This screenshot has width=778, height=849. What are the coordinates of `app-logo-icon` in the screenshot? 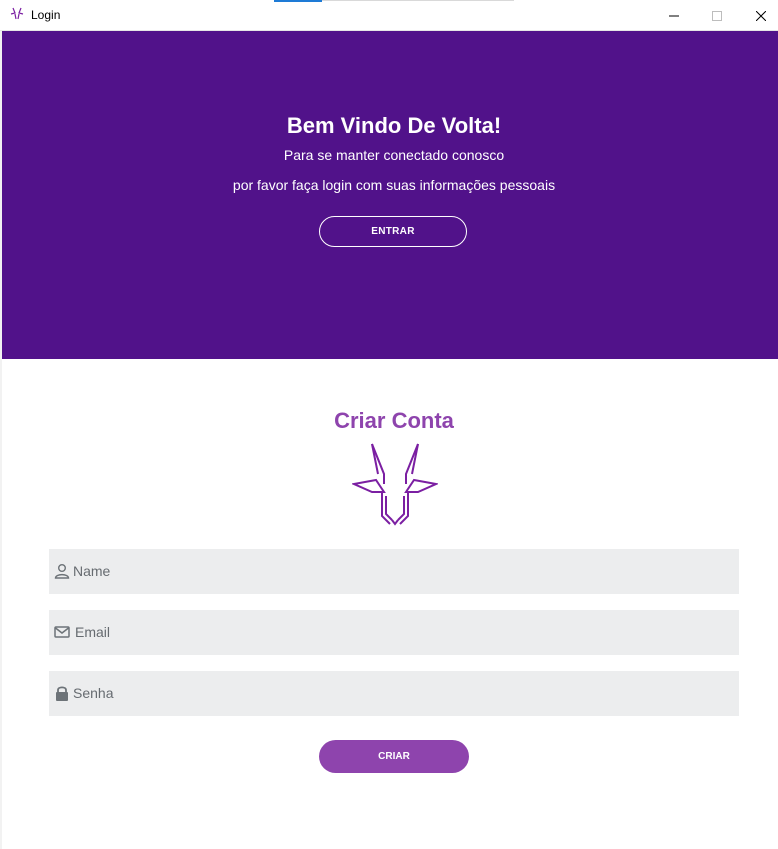 It's located at (17, 13).